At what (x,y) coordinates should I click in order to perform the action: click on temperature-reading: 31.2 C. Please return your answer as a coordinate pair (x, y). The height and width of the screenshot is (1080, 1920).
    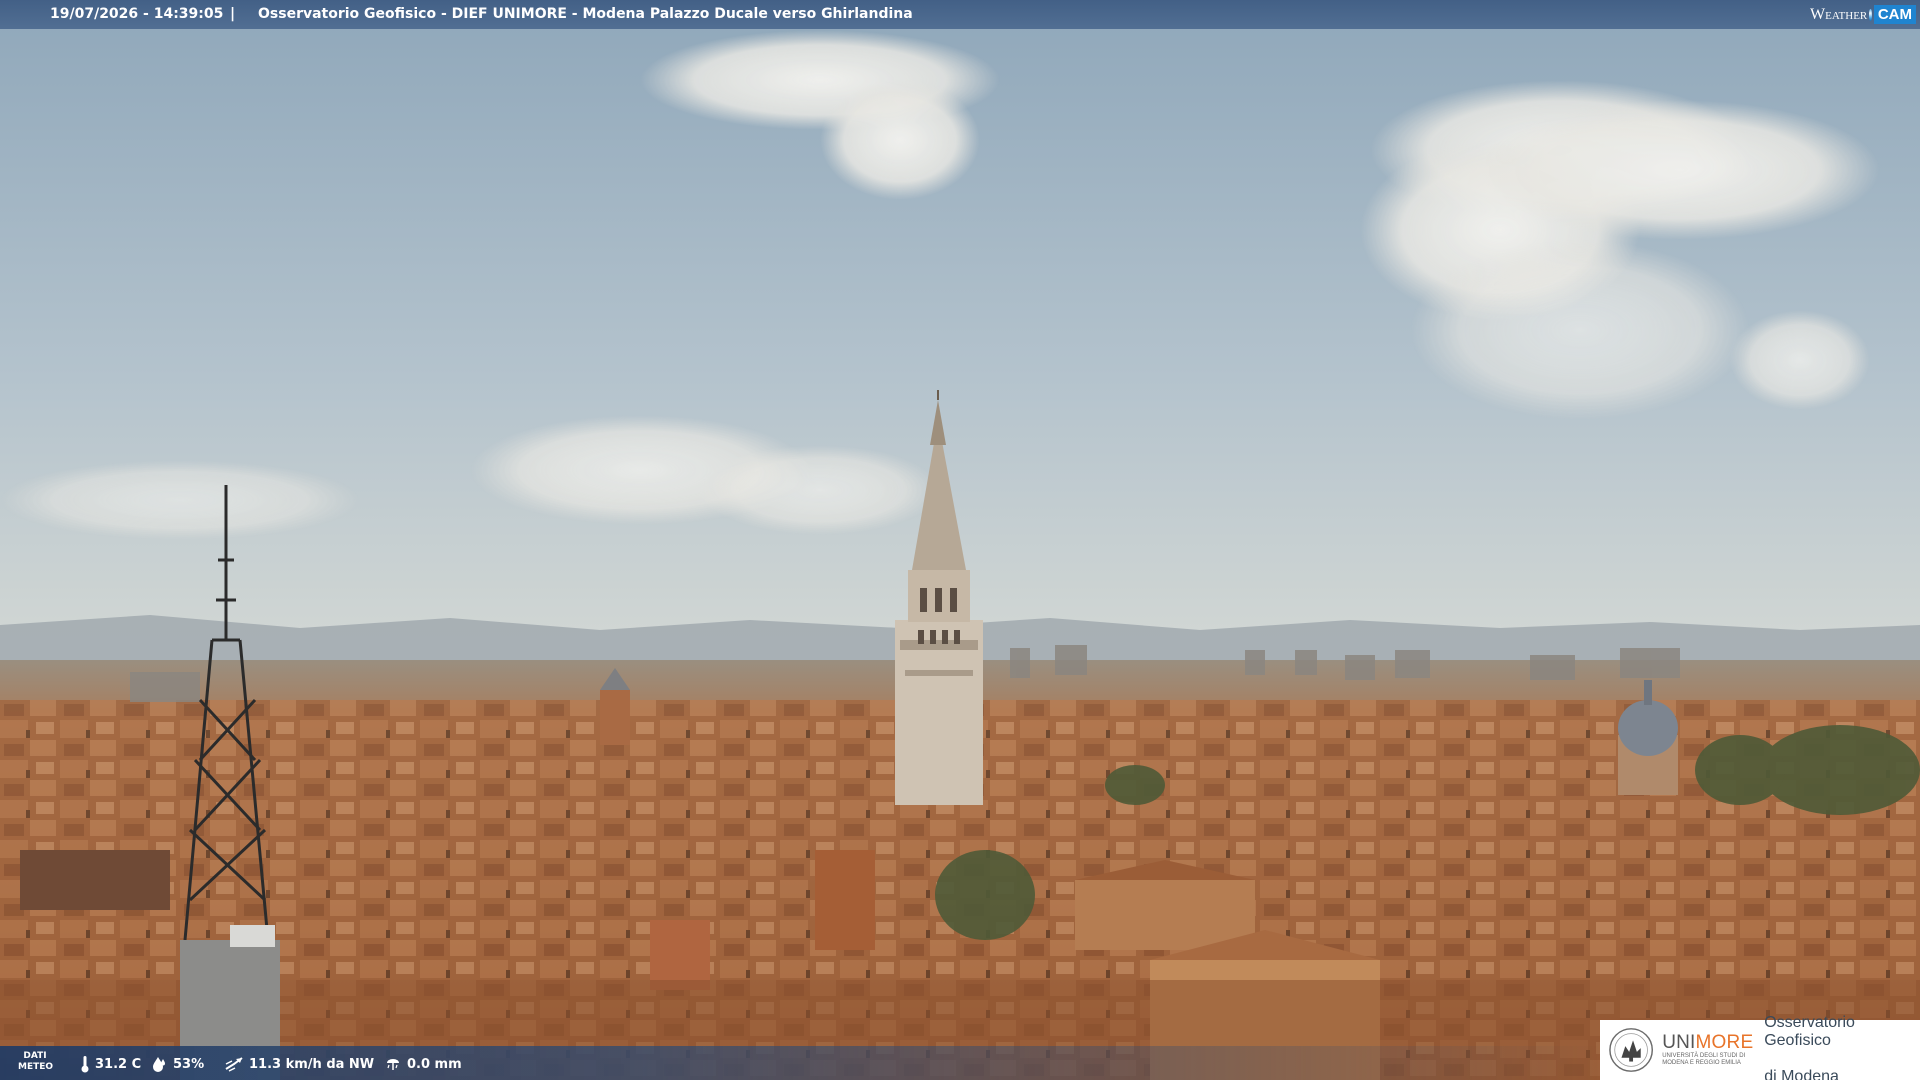
    Looking at the image, I should click on (110, 1064).